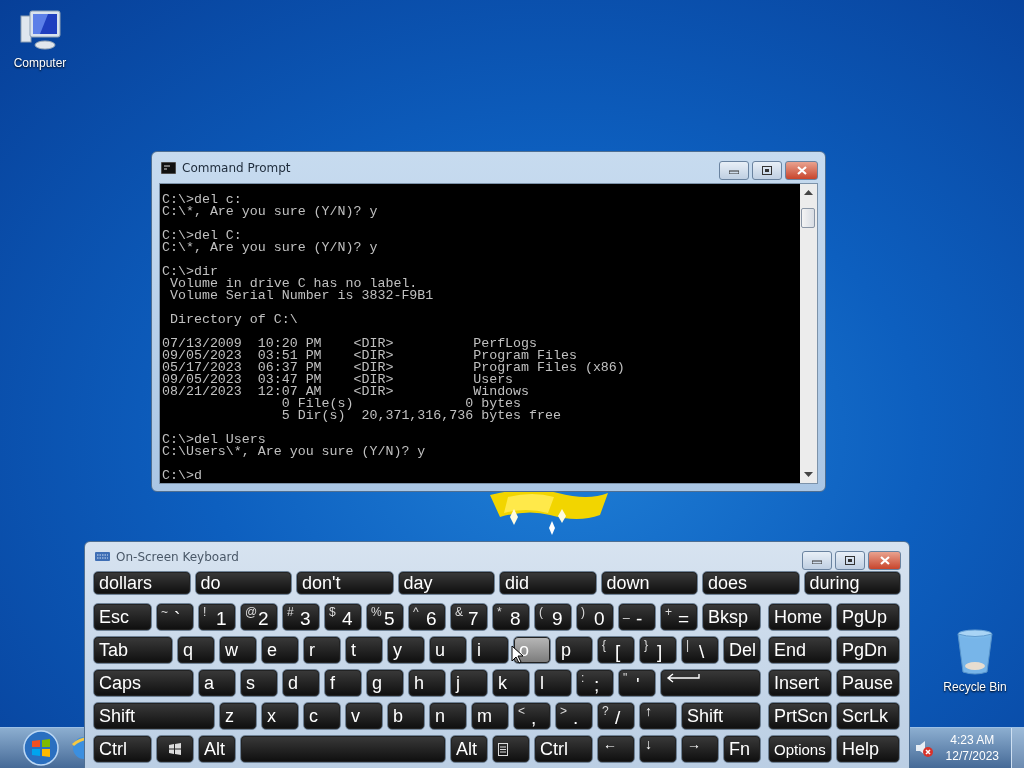  I want to click on keyboard-key: j, so click(469, 683).